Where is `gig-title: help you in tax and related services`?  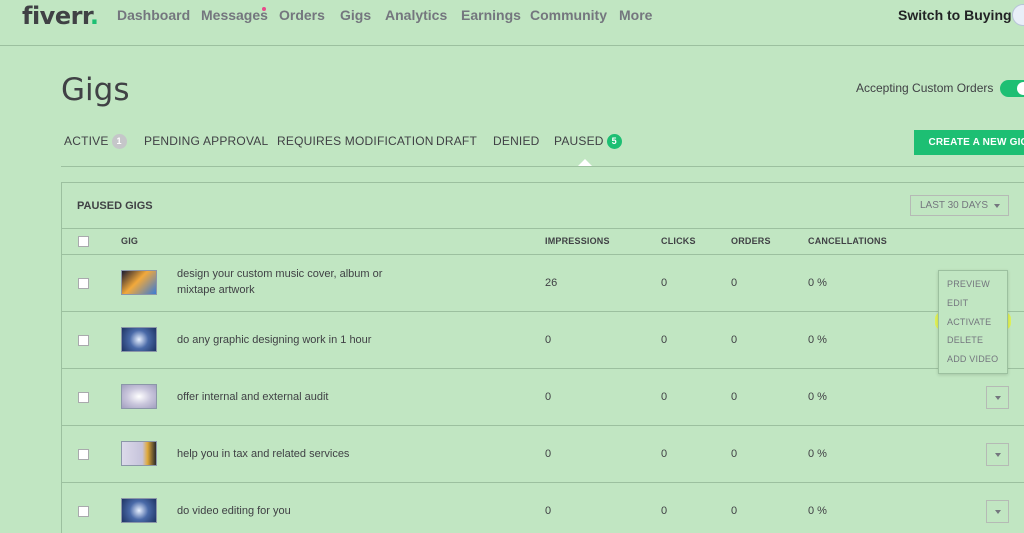 gig-title: help you in tax and related services is located at coordinates (292, 454).